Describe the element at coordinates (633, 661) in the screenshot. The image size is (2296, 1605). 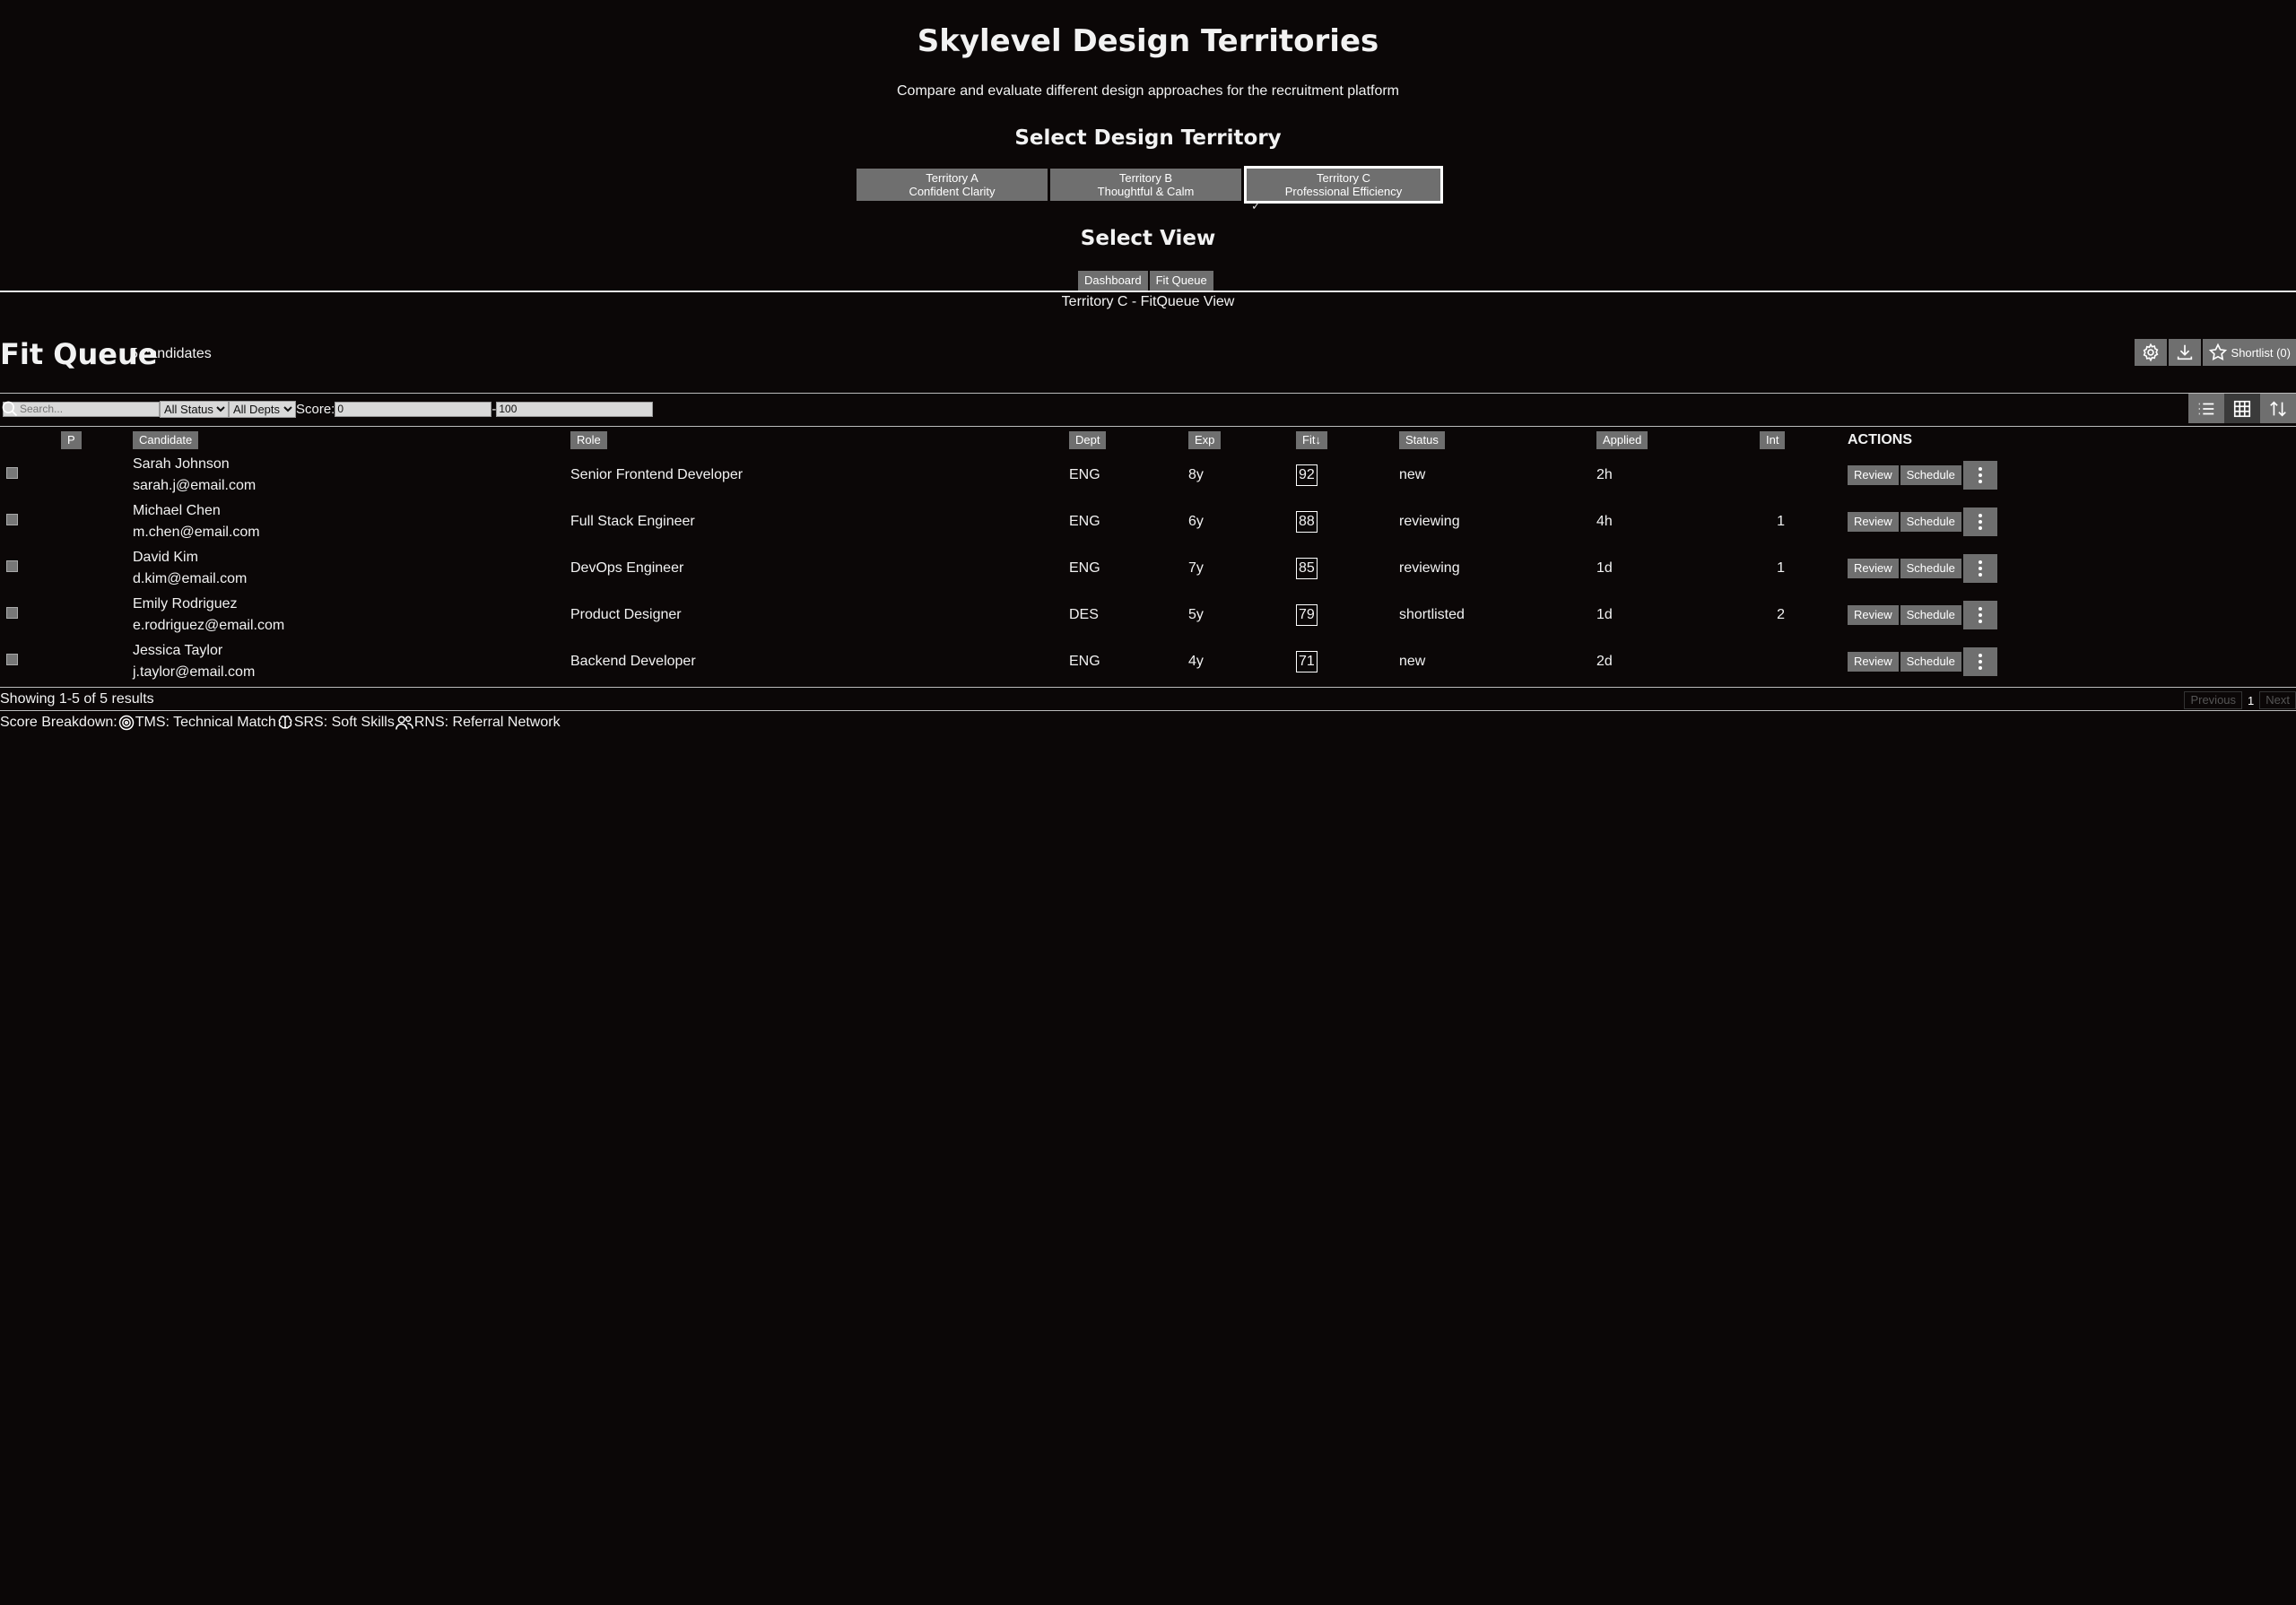
I see `role-cell: Backend Developer` at that location.